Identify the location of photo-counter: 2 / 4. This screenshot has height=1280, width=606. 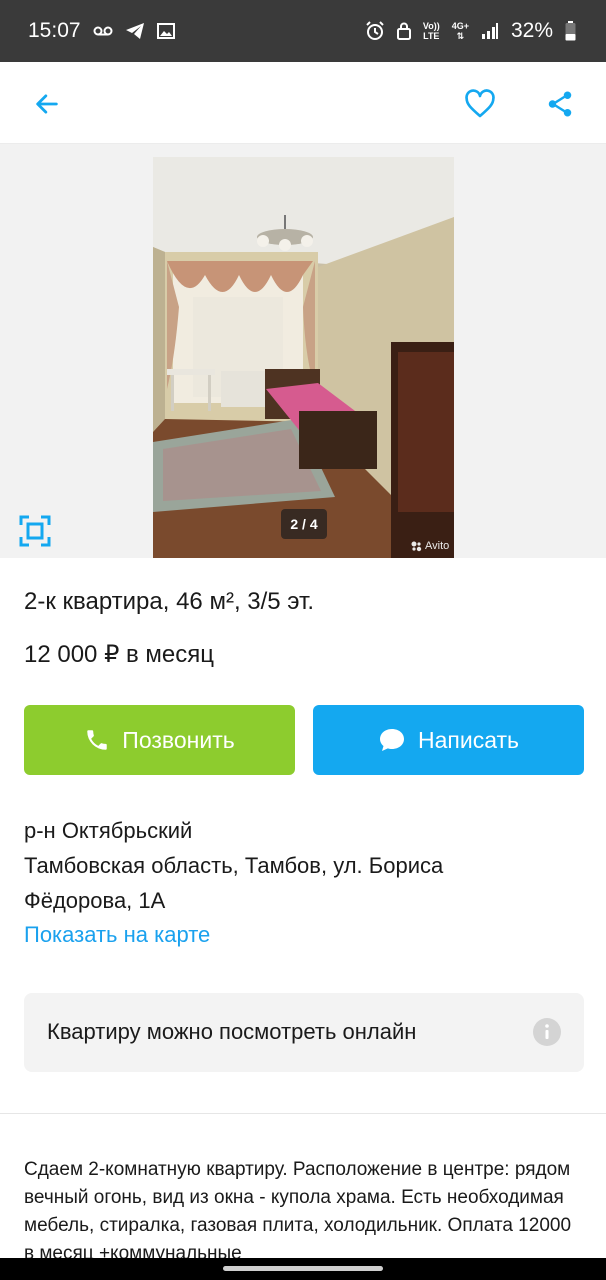
(304, 524).